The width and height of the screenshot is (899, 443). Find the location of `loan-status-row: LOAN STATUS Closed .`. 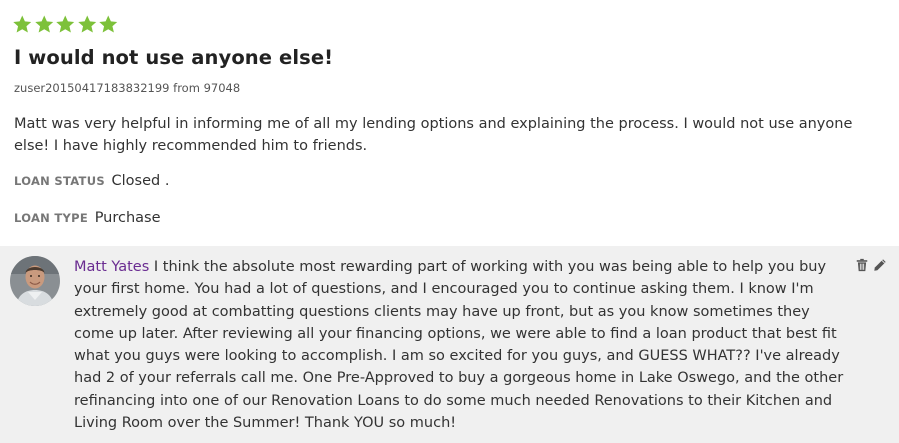

loan-status-row: LOAN STATUS Closed . is located at coordinates (91, 181).